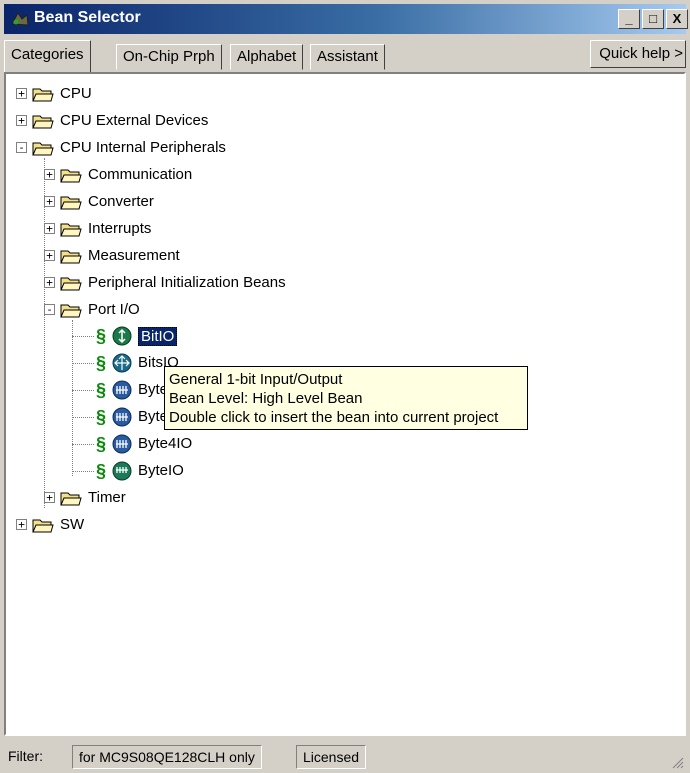 The image size is (690, 773). I want to click on tree-label: Interrupts, so click(120, 228).